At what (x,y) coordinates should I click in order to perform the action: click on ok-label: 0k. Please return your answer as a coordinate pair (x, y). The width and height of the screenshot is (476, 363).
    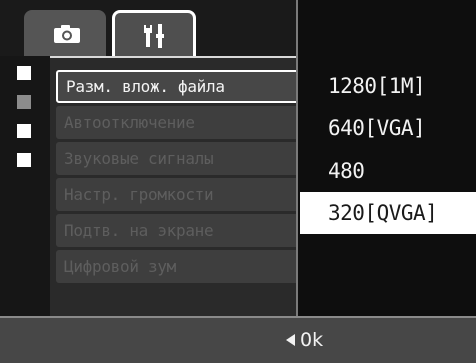
    Looking at the image, I should click on (312, 340).